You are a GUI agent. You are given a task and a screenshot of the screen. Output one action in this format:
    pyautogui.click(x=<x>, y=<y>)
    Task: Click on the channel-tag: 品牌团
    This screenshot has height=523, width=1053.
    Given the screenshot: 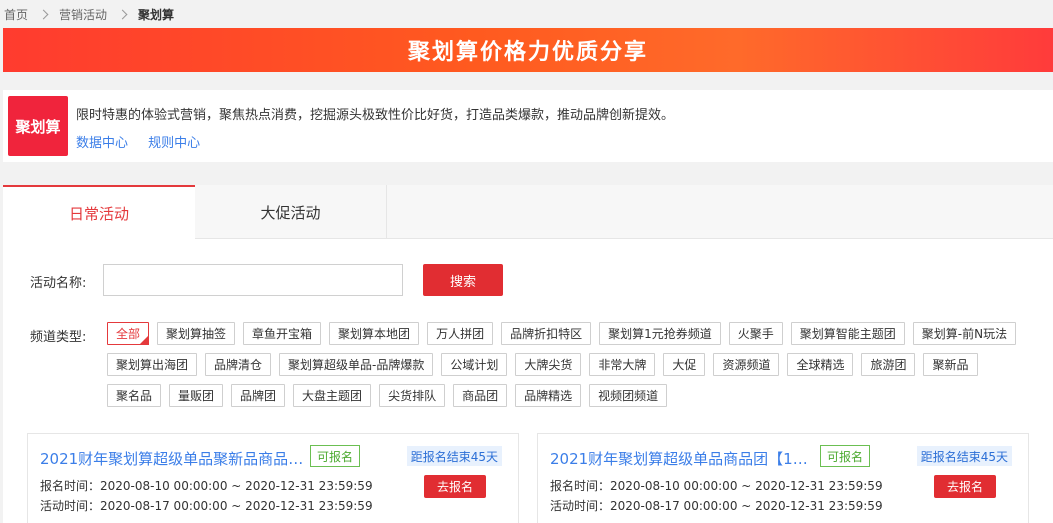 What is the action you would take?
    pyautogui.click(x=258, y=395)
    